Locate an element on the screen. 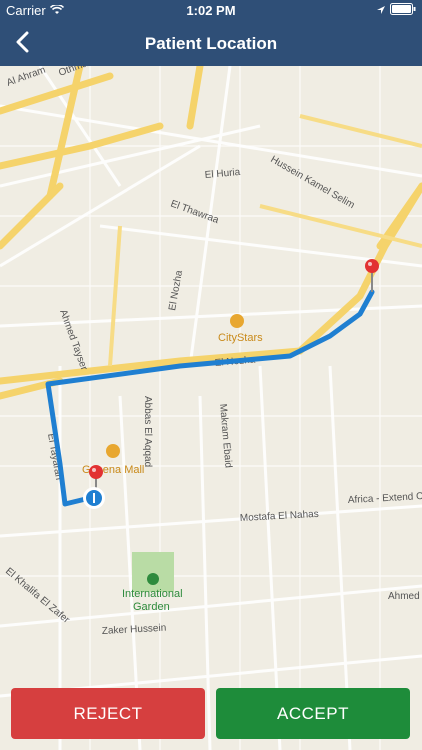 The width and height of the screenshot is (422, 750). battery-icon is located at coordinates (403, 10).